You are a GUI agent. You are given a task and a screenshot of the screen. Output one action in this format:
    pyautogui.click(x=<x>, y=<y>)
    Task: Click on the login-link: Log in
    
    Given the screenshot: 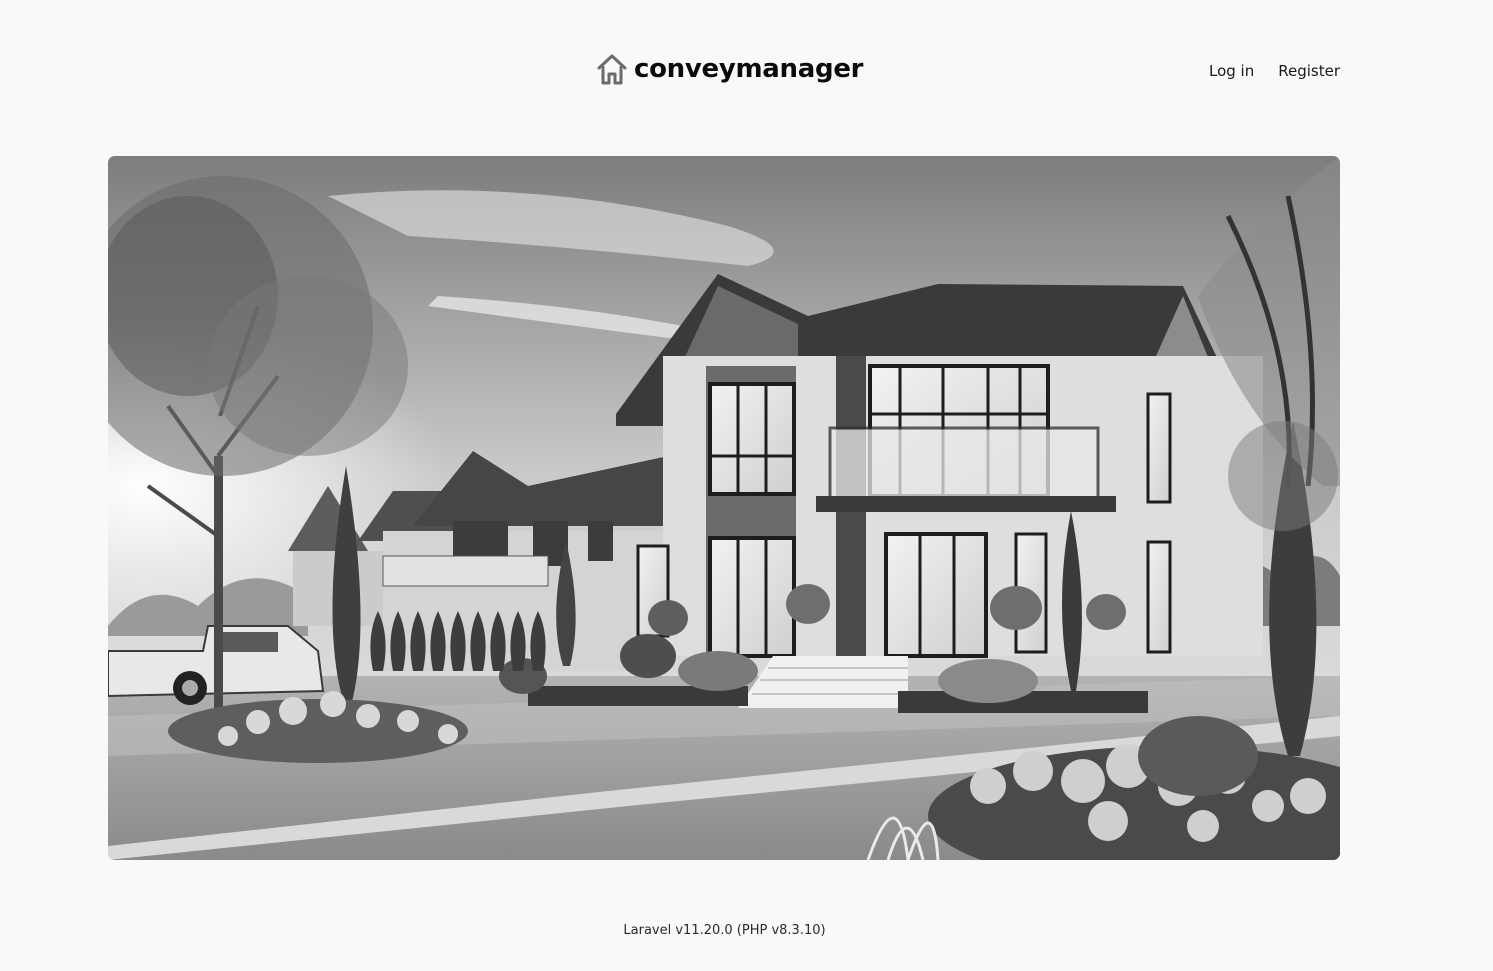 What is the action you would take?
    pyautogui.click(x=1231, y=71)
    